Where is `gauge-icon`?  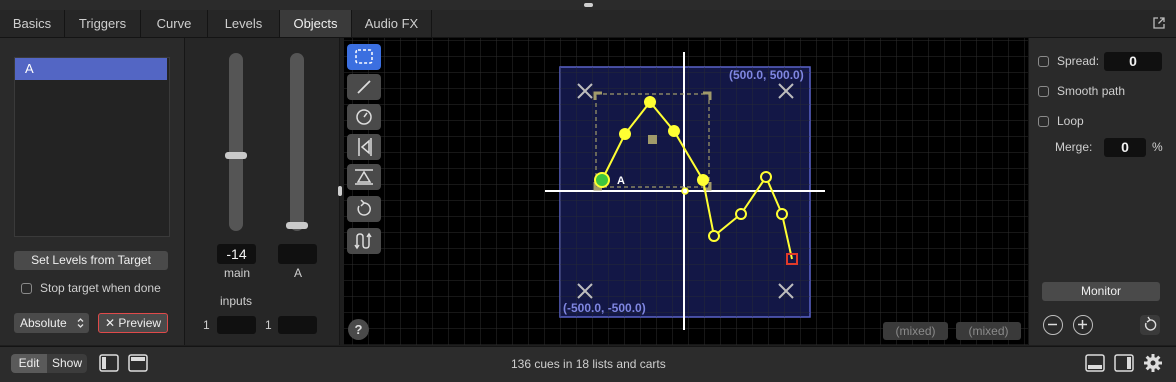
gauge-icon is located at coordinates (364, 117).